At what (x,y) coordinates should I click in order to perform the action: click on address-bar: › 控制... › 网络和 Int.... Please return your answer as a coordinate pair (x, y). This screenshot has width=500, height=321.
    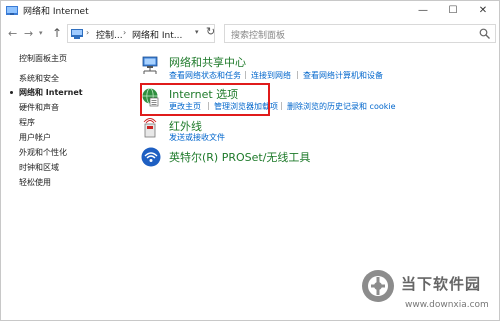
    Looking at the image, I should click on (141, 33).